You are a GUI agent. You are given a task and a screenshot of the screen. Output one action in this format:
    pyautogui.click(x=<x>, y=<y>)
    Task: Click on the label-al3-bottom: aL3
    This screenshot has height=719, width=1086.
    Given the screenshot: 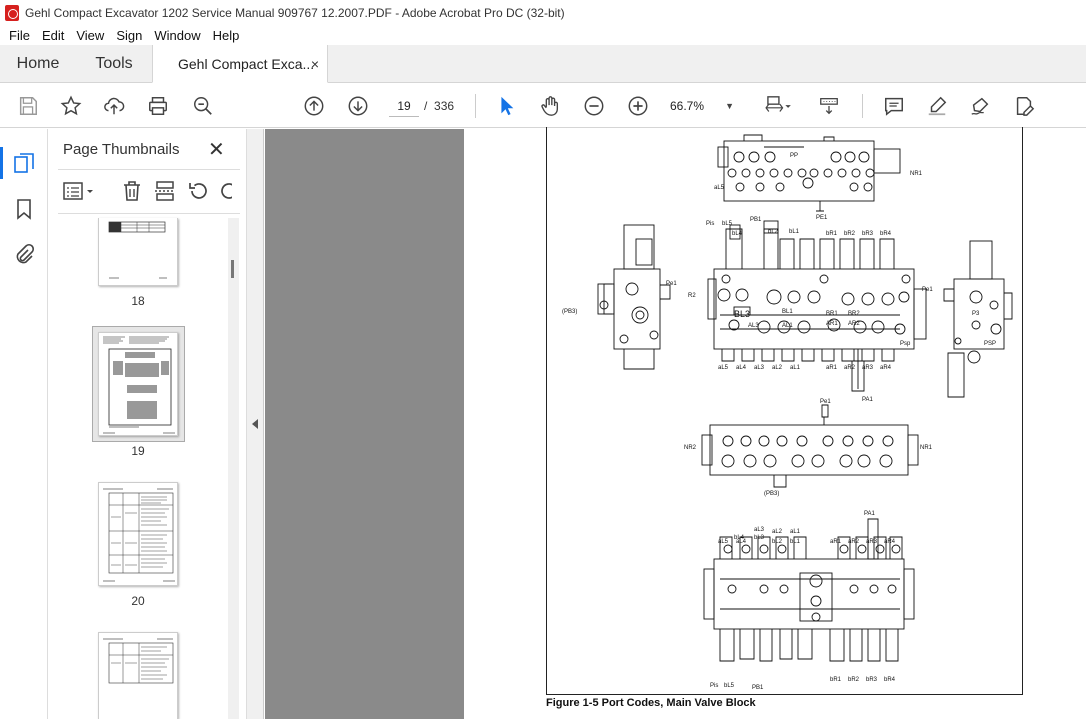 What is the action you would take?
    pyautogui.click(x=759, y=530)
    